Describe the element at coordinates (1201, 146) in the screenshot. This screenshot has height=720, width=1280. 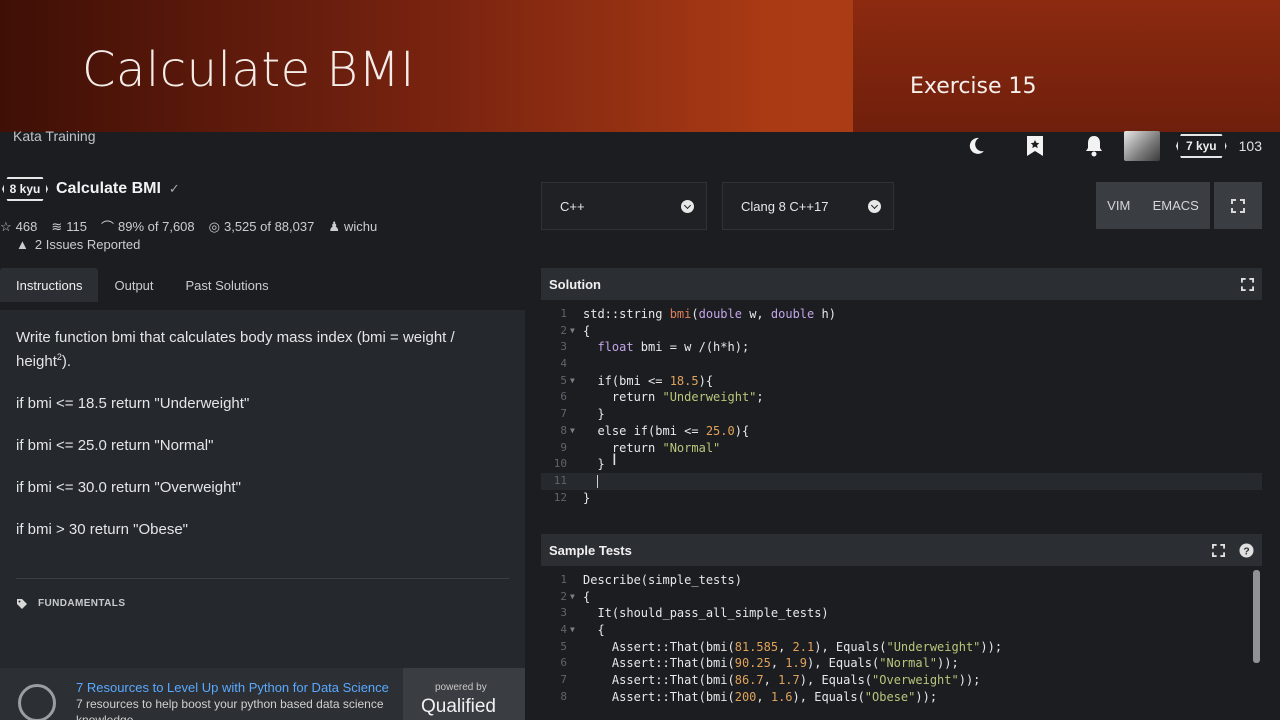
I see `user-rank-badge: 7 kyu` at that location.